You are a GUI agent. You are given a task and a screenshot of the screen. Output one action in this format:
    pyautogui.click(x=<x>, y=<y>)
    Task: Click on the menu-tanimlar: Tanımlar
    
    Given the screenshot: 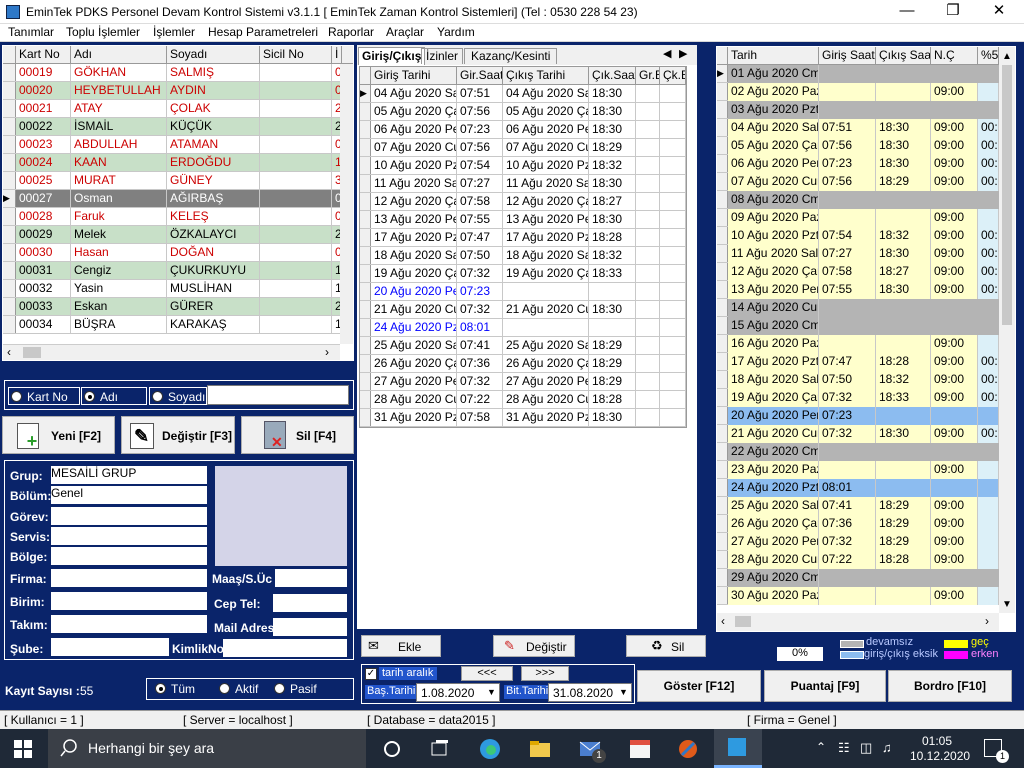 What is the action you would take?
    pyautogui.click(x=31, y=32)
    